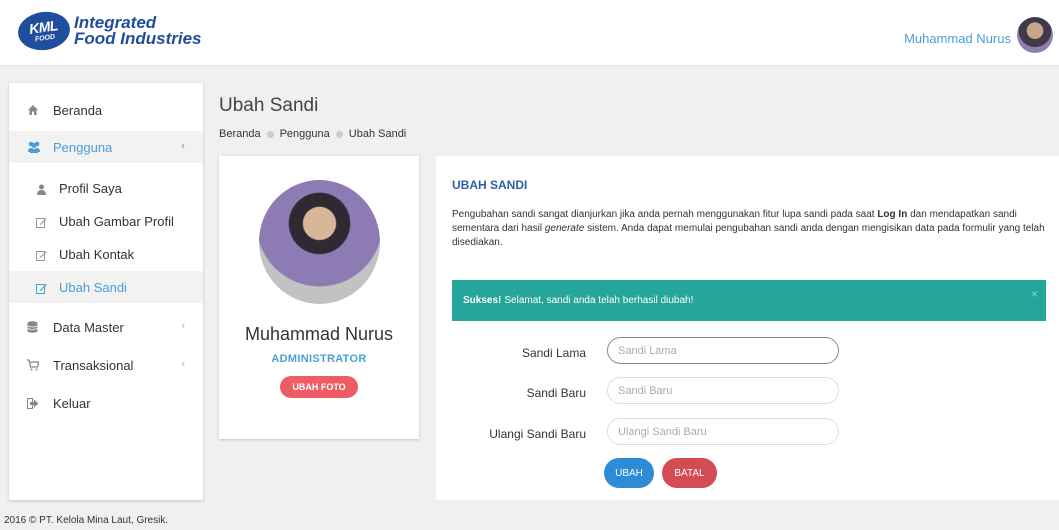 This screenshot has width=1059, height=530. Describe the element at coordinates (33, 365) in the screenshot. I see `cart-icon` at that location.